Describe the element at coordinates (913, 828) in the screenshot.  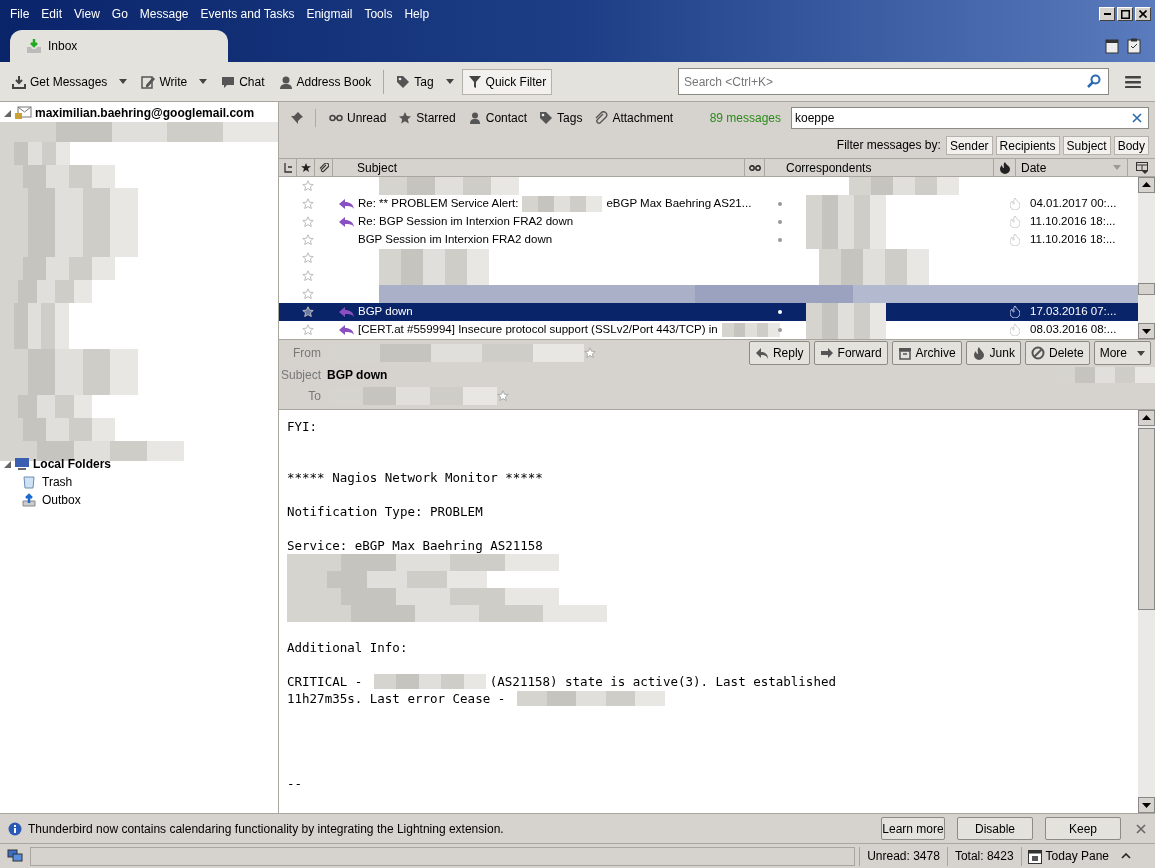
I see `notification-button: Learn more` at that location.